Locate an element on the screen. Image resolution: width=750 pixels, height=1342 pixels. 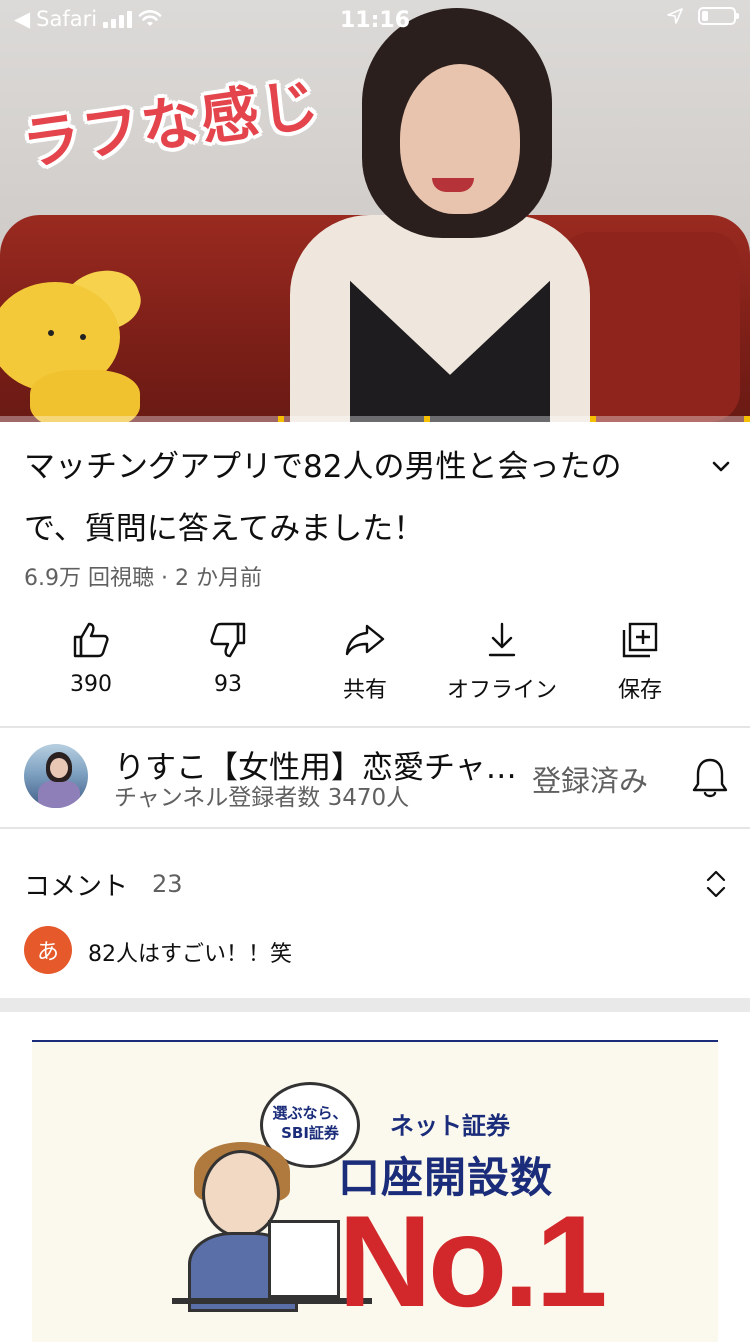
offline-label: オフライン is located at coordinates (501, 690).